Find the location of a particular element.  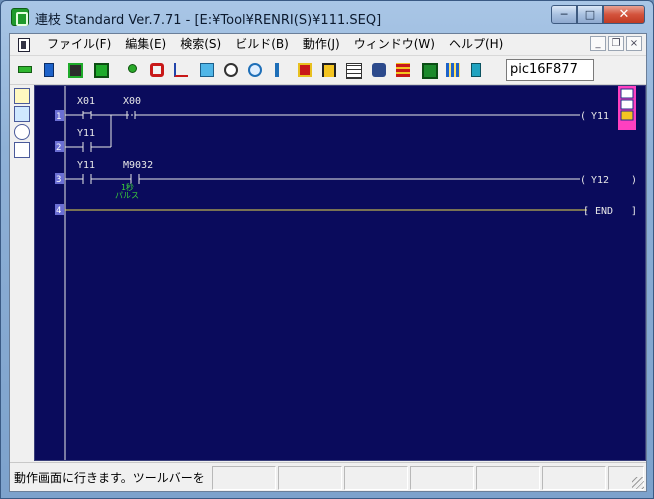

mdi-buttons: _ ❐ × is located at coordinates (616, 43).